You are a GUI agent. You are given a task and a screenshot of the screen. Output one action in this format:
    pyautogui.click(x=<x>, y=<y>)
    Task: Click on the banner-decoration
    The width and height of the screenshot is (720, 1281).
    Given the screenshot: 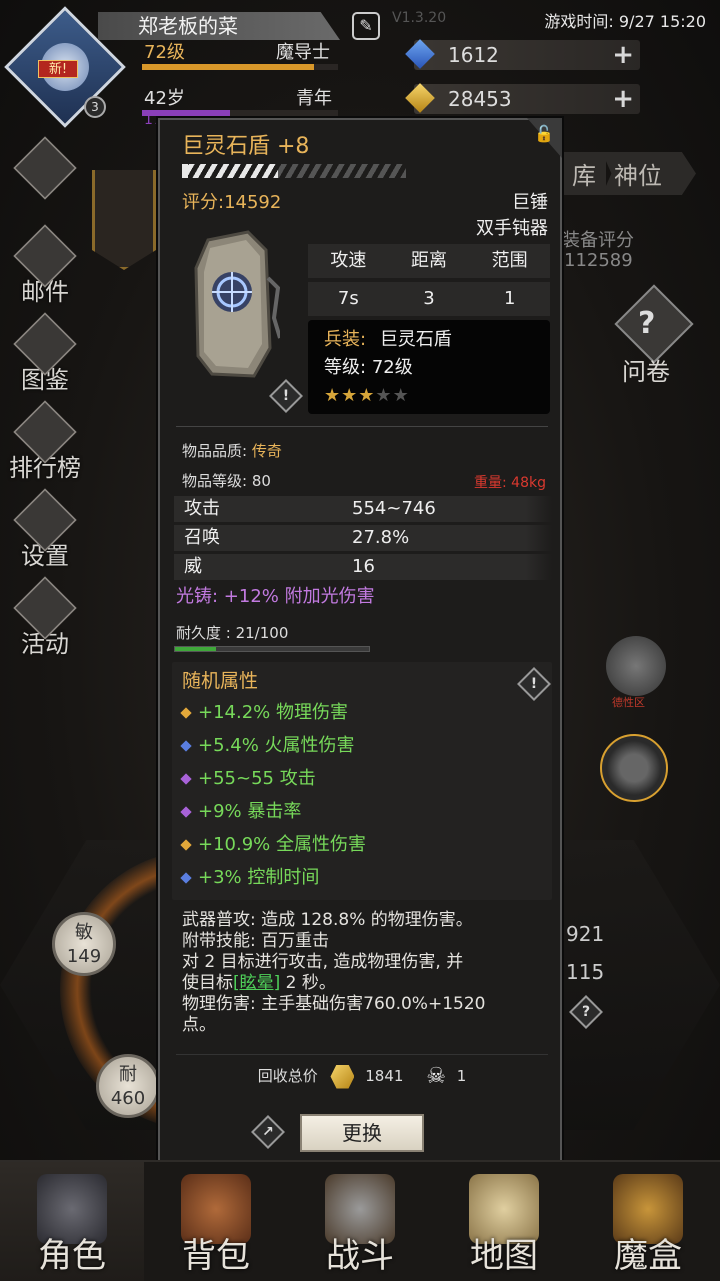 What is the action you would take?
    pyautogui.click(x=124, y=220)
    